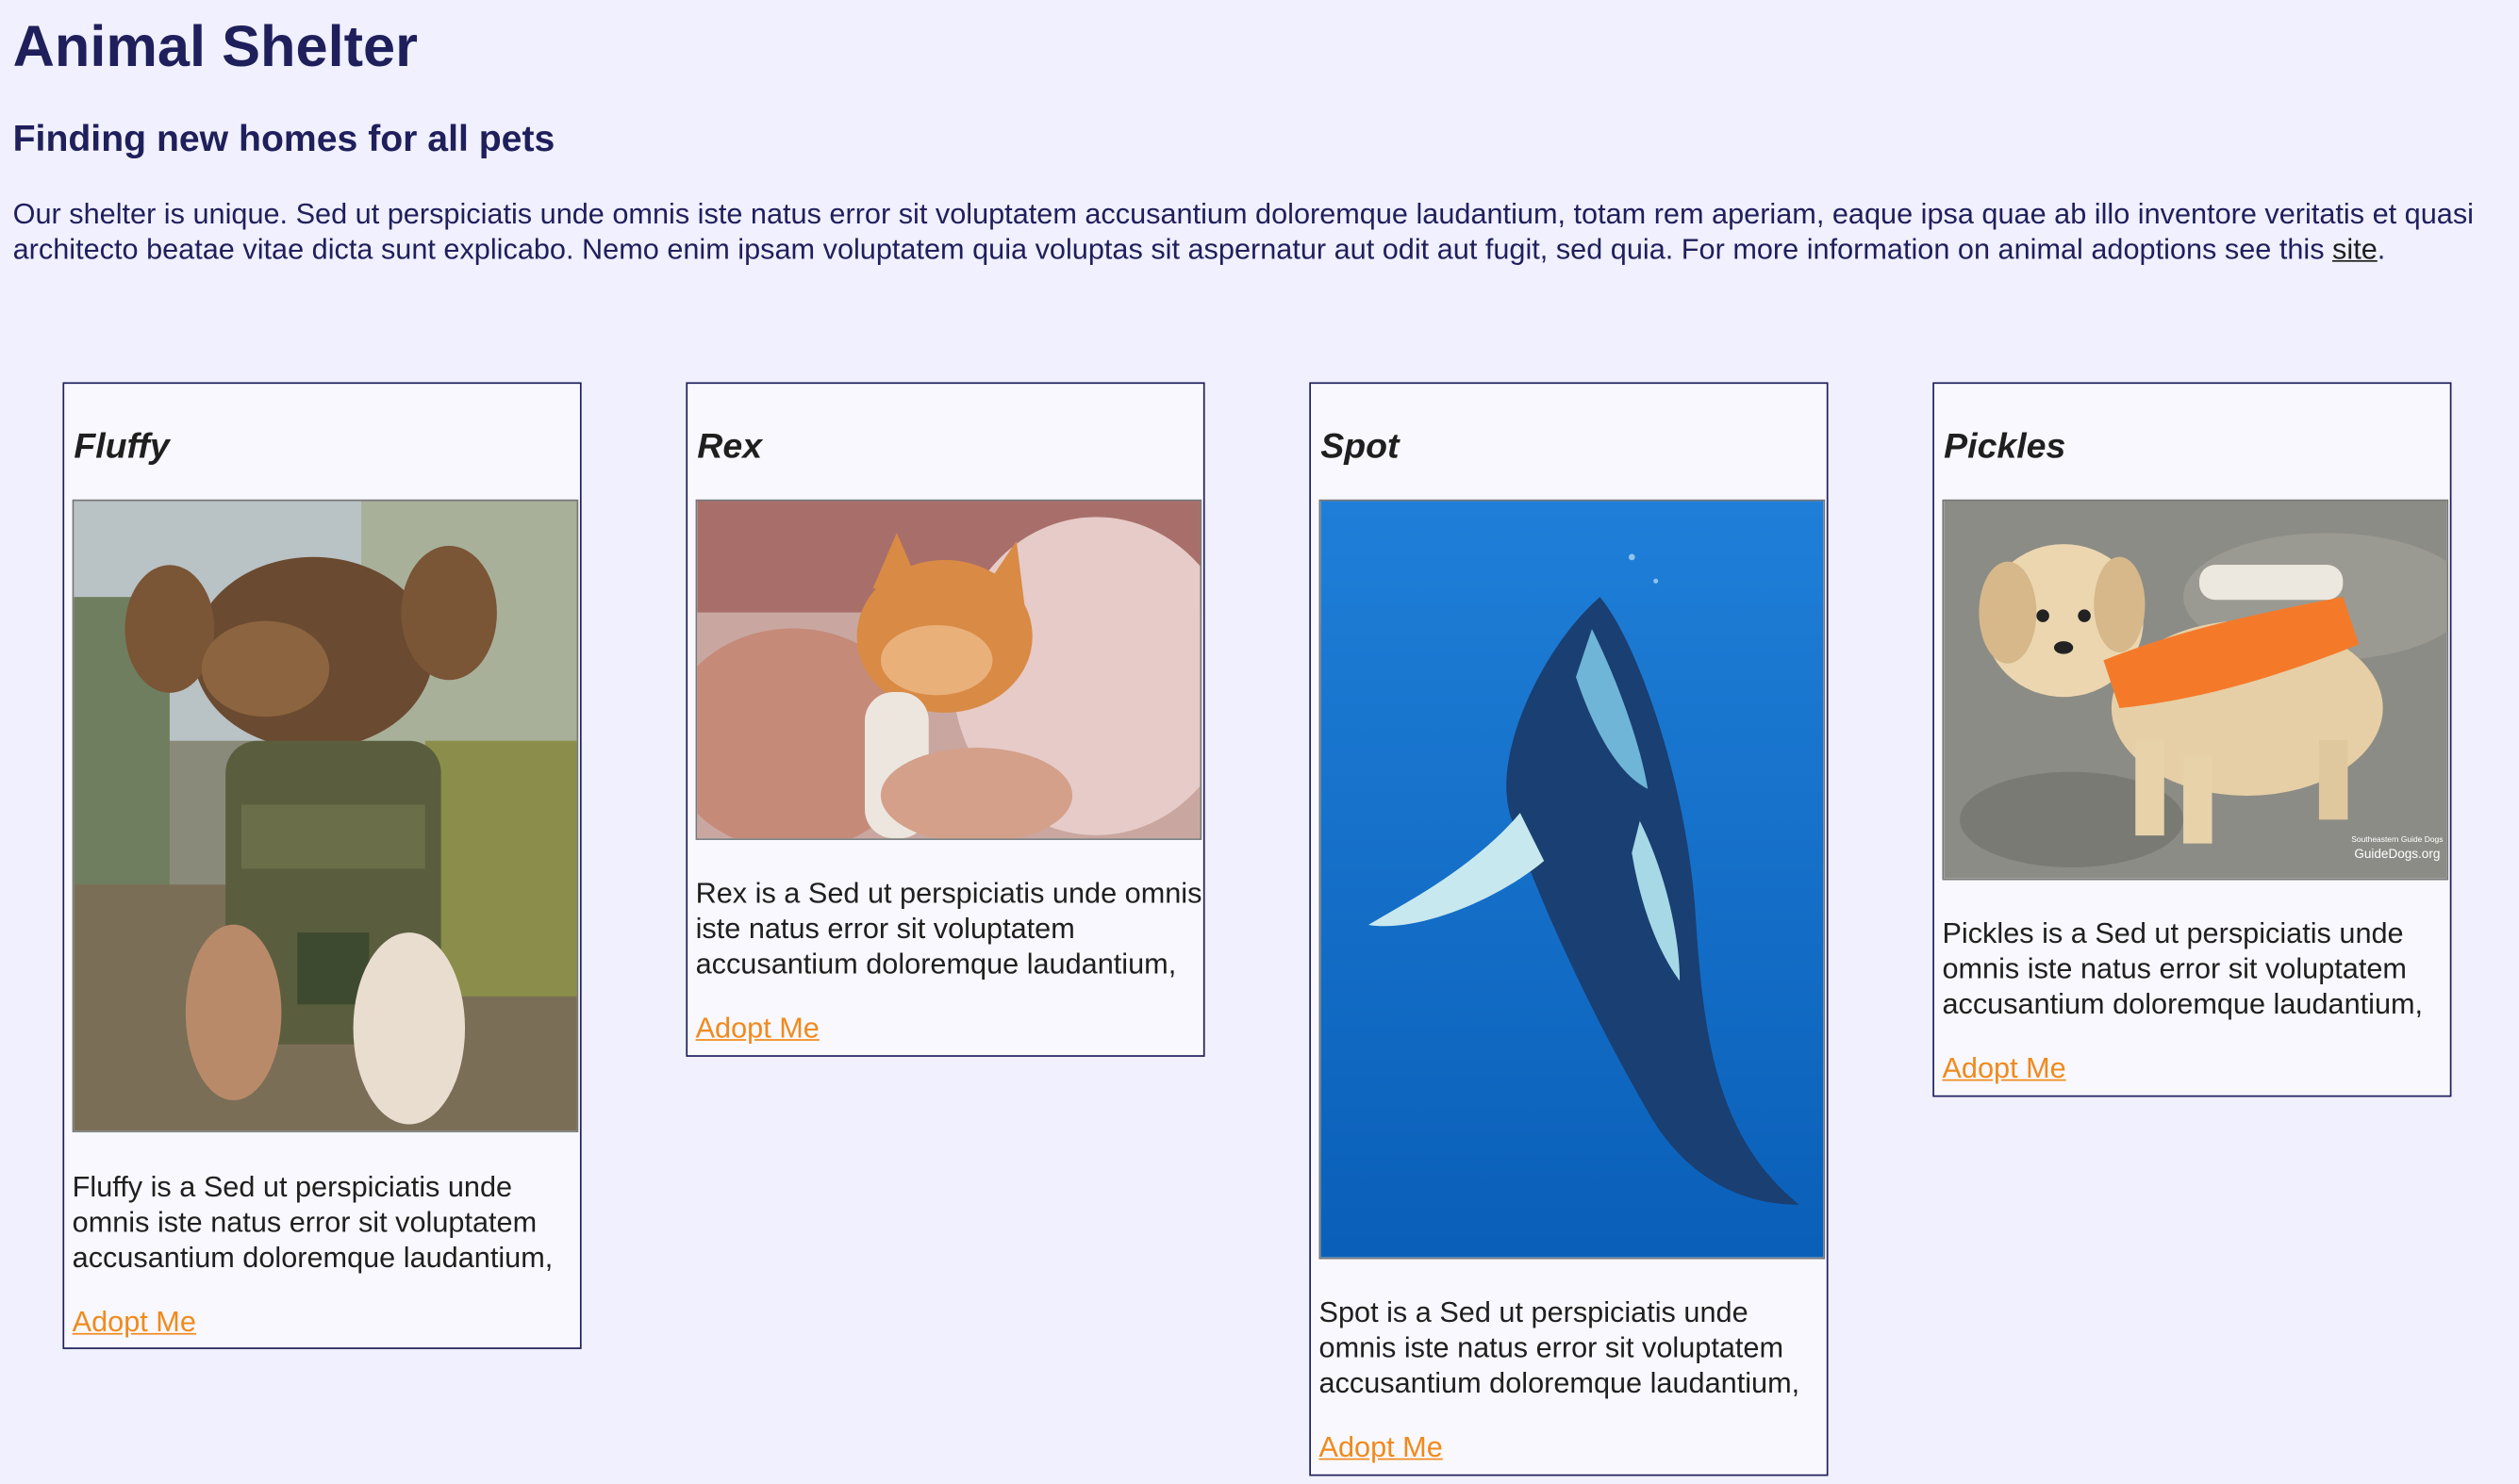 This screenshot has width=2519, height=1484. Describe the element at coordinates (2195, 690) in the screenshot. I see `labrador-puppy-photo: Southeastern Guide Dogs GuideDogs.org` at that location.